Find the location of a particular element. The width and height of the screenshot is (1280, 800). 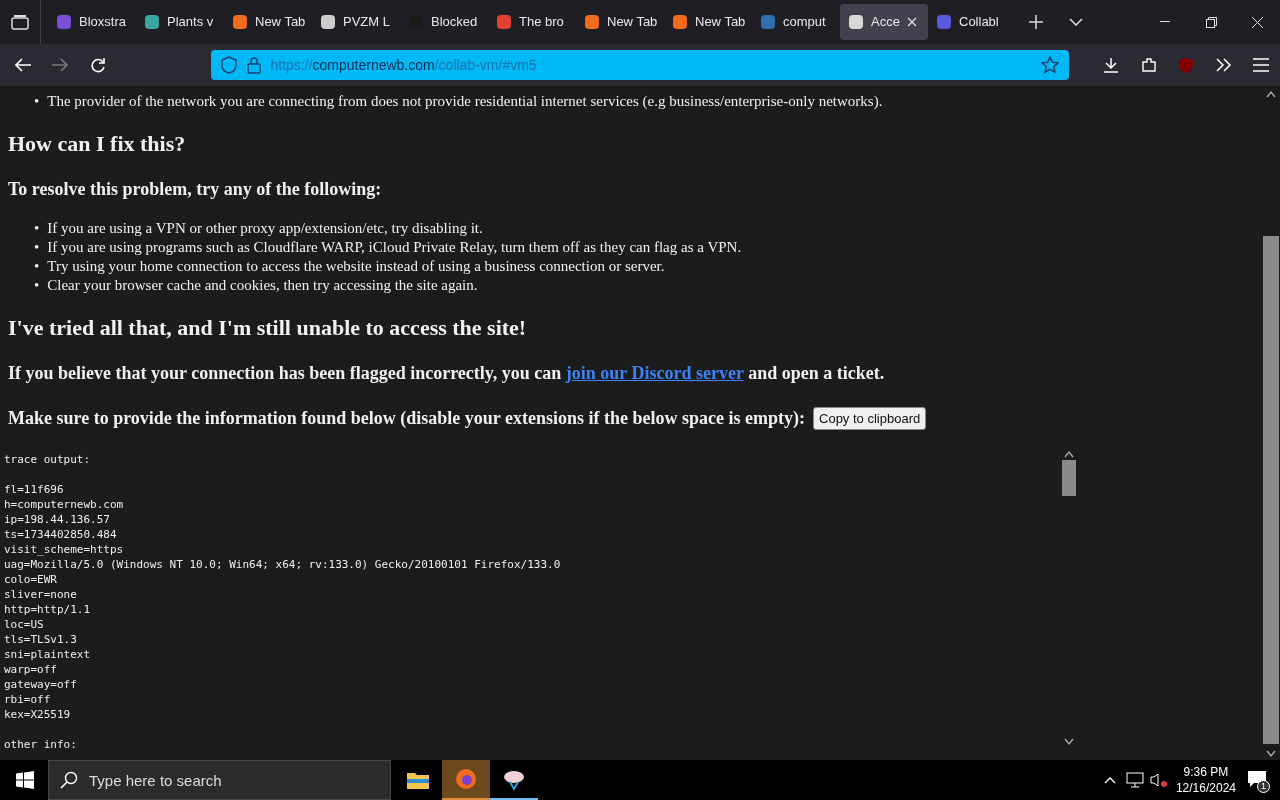

copy-button: Copy to clipboard is located at coordinates (870, 418).